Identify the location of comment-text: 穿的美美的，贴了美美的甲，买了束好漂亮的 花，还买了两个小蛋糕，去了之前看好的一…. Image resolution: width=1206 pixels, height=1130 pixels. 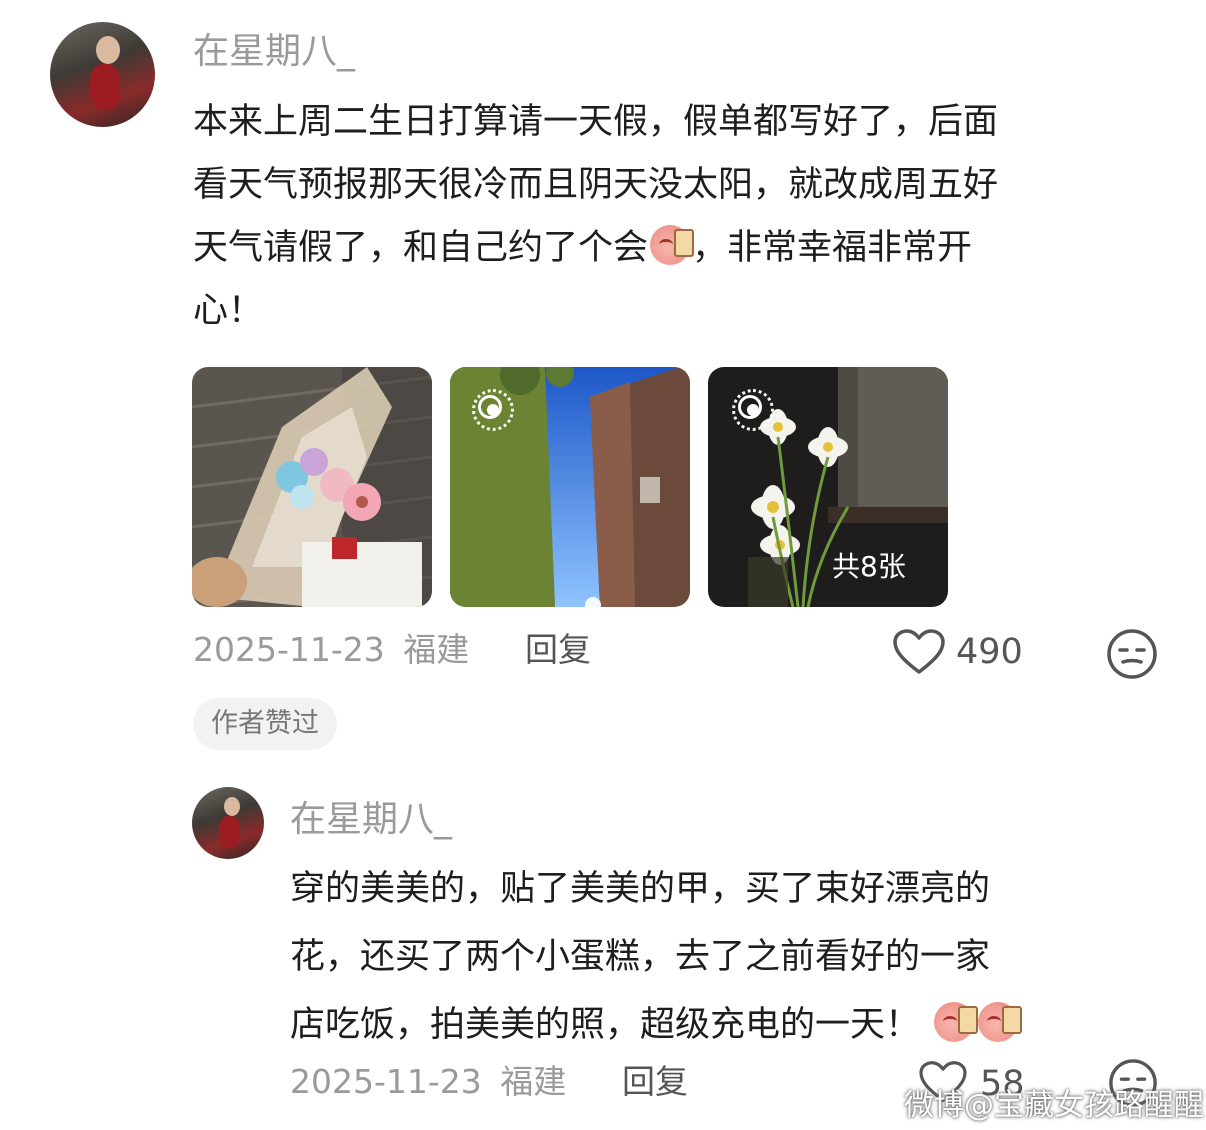
(735, 957).